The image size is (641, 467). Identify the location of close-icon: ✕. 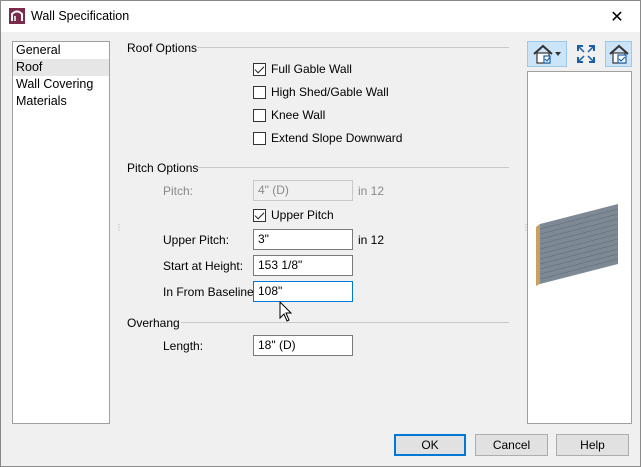
(617, 17).